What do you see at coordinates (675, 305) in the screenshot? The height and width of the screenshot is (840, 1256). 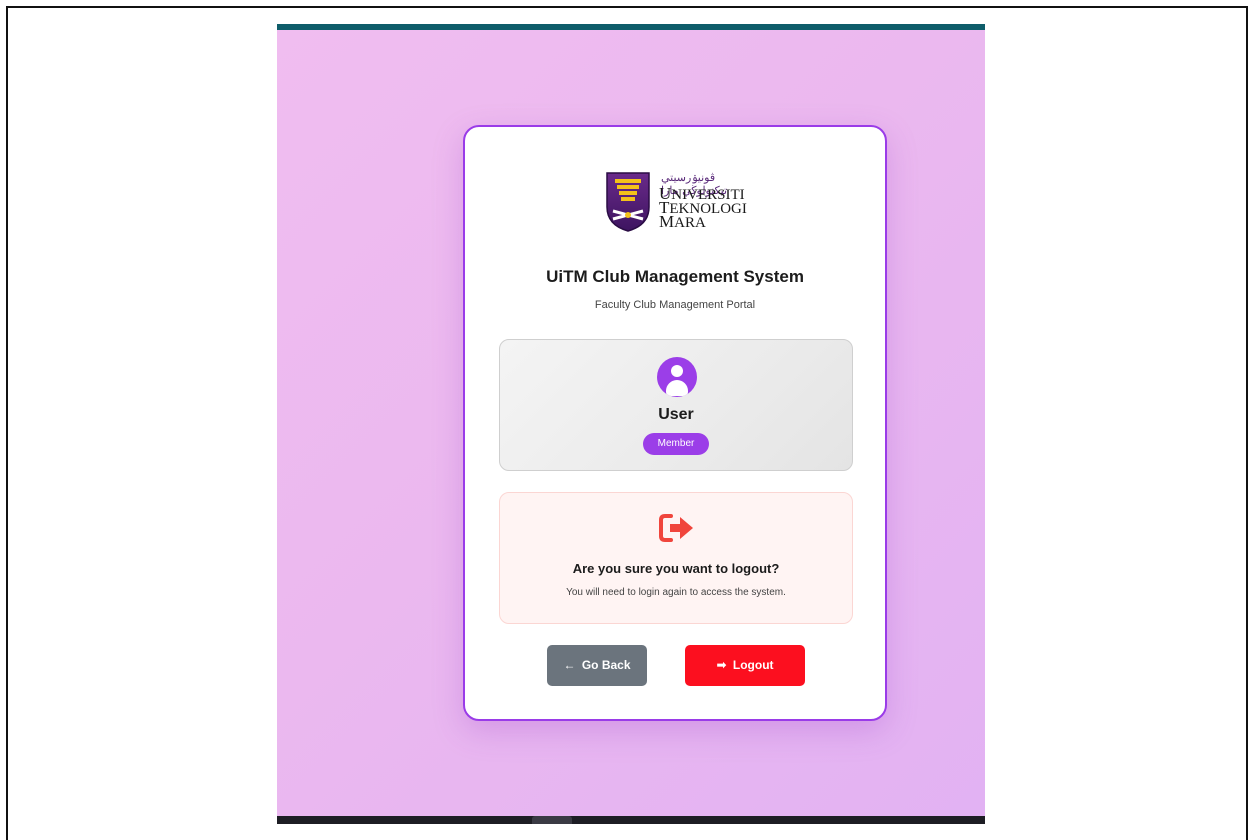 I see `page-subtitle: Faculty Club Management Portal` at bounding box center [675, 305].